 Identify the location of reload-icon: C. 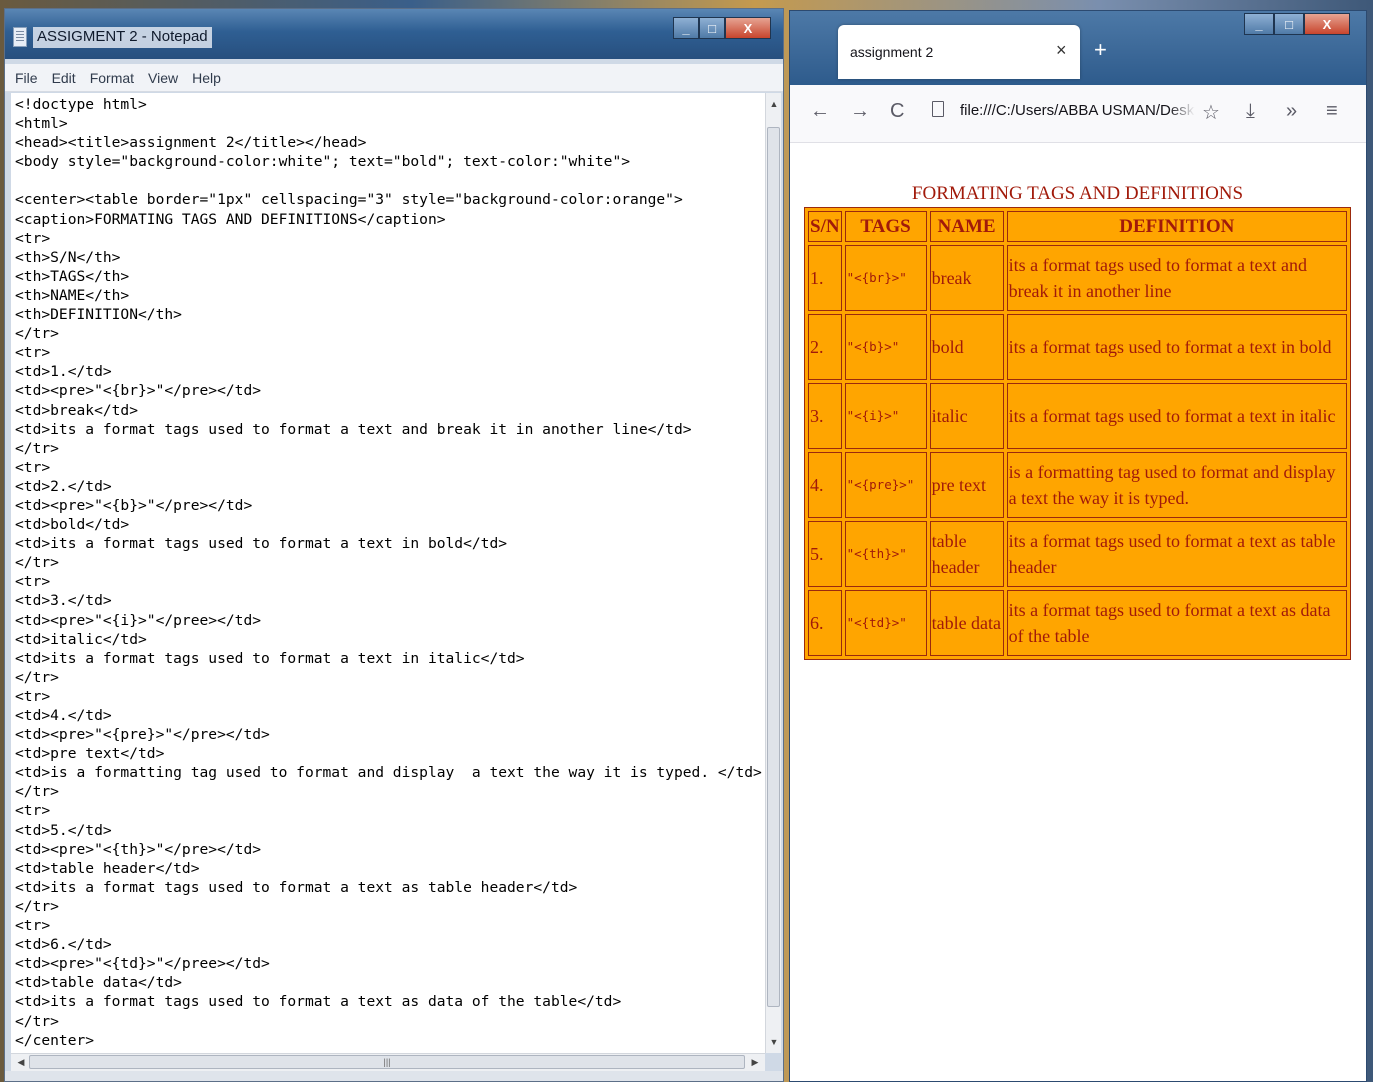
(897, 111).